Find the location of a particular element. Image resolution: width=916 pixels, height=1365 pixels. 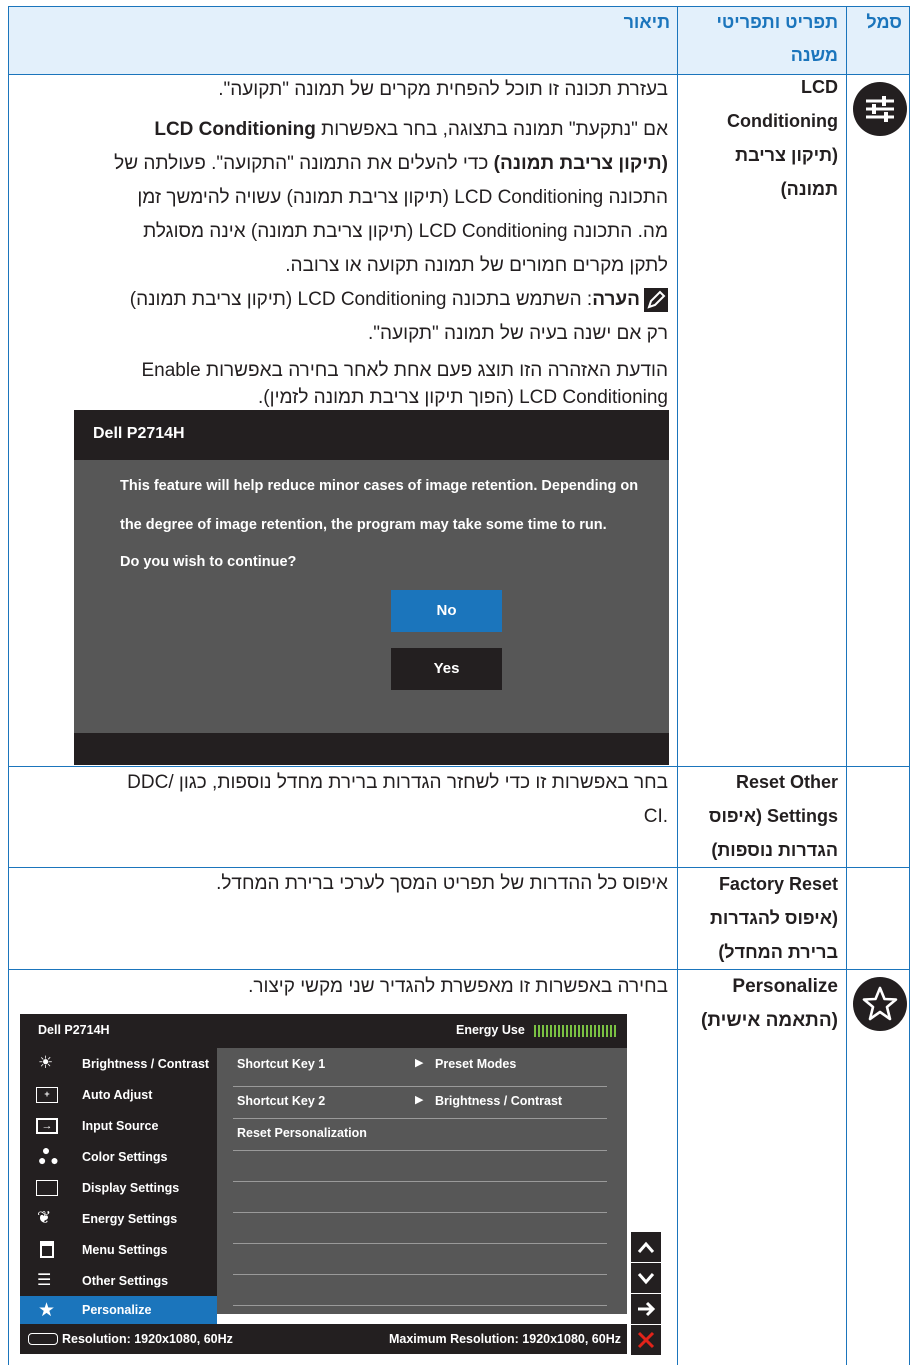

menu-icon is located at coordinates (47, 1249).